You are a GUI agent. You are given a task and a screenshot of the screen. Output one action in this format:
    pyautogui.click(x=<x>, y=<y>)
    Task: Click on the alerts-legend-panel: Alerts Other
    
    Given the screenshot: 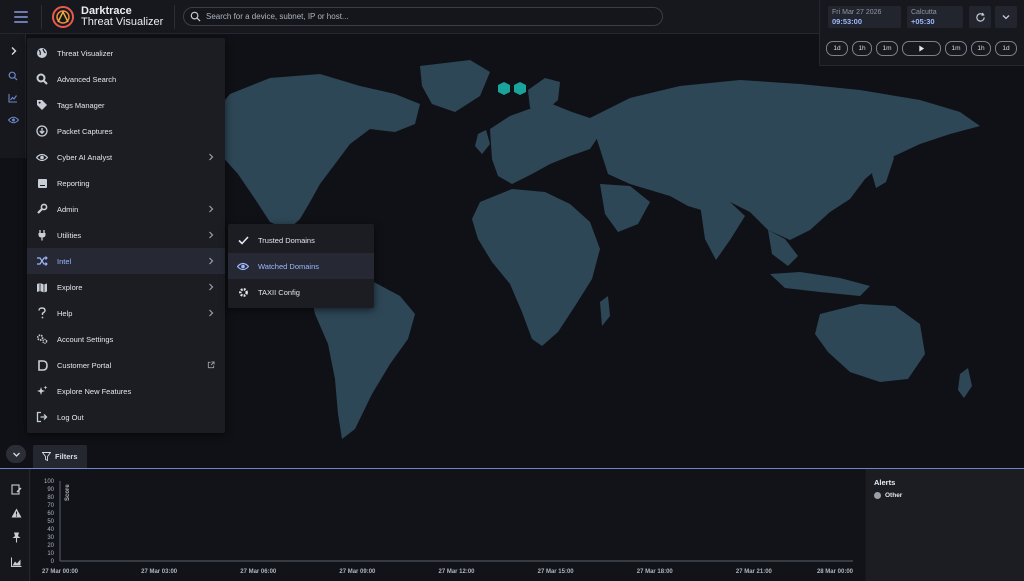 What is the action you would take?
    pyautogui.click(x=945, y=525)
    